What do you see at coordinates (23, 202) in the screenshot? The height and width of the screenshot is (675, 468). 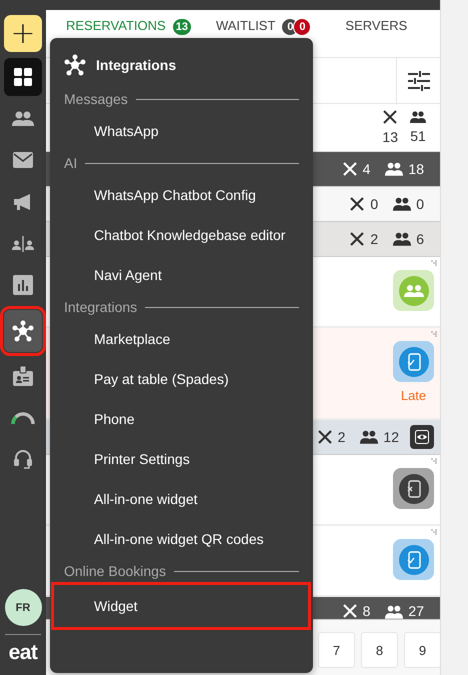 I see `megaphone-icon` at bounding box center [23, 202].